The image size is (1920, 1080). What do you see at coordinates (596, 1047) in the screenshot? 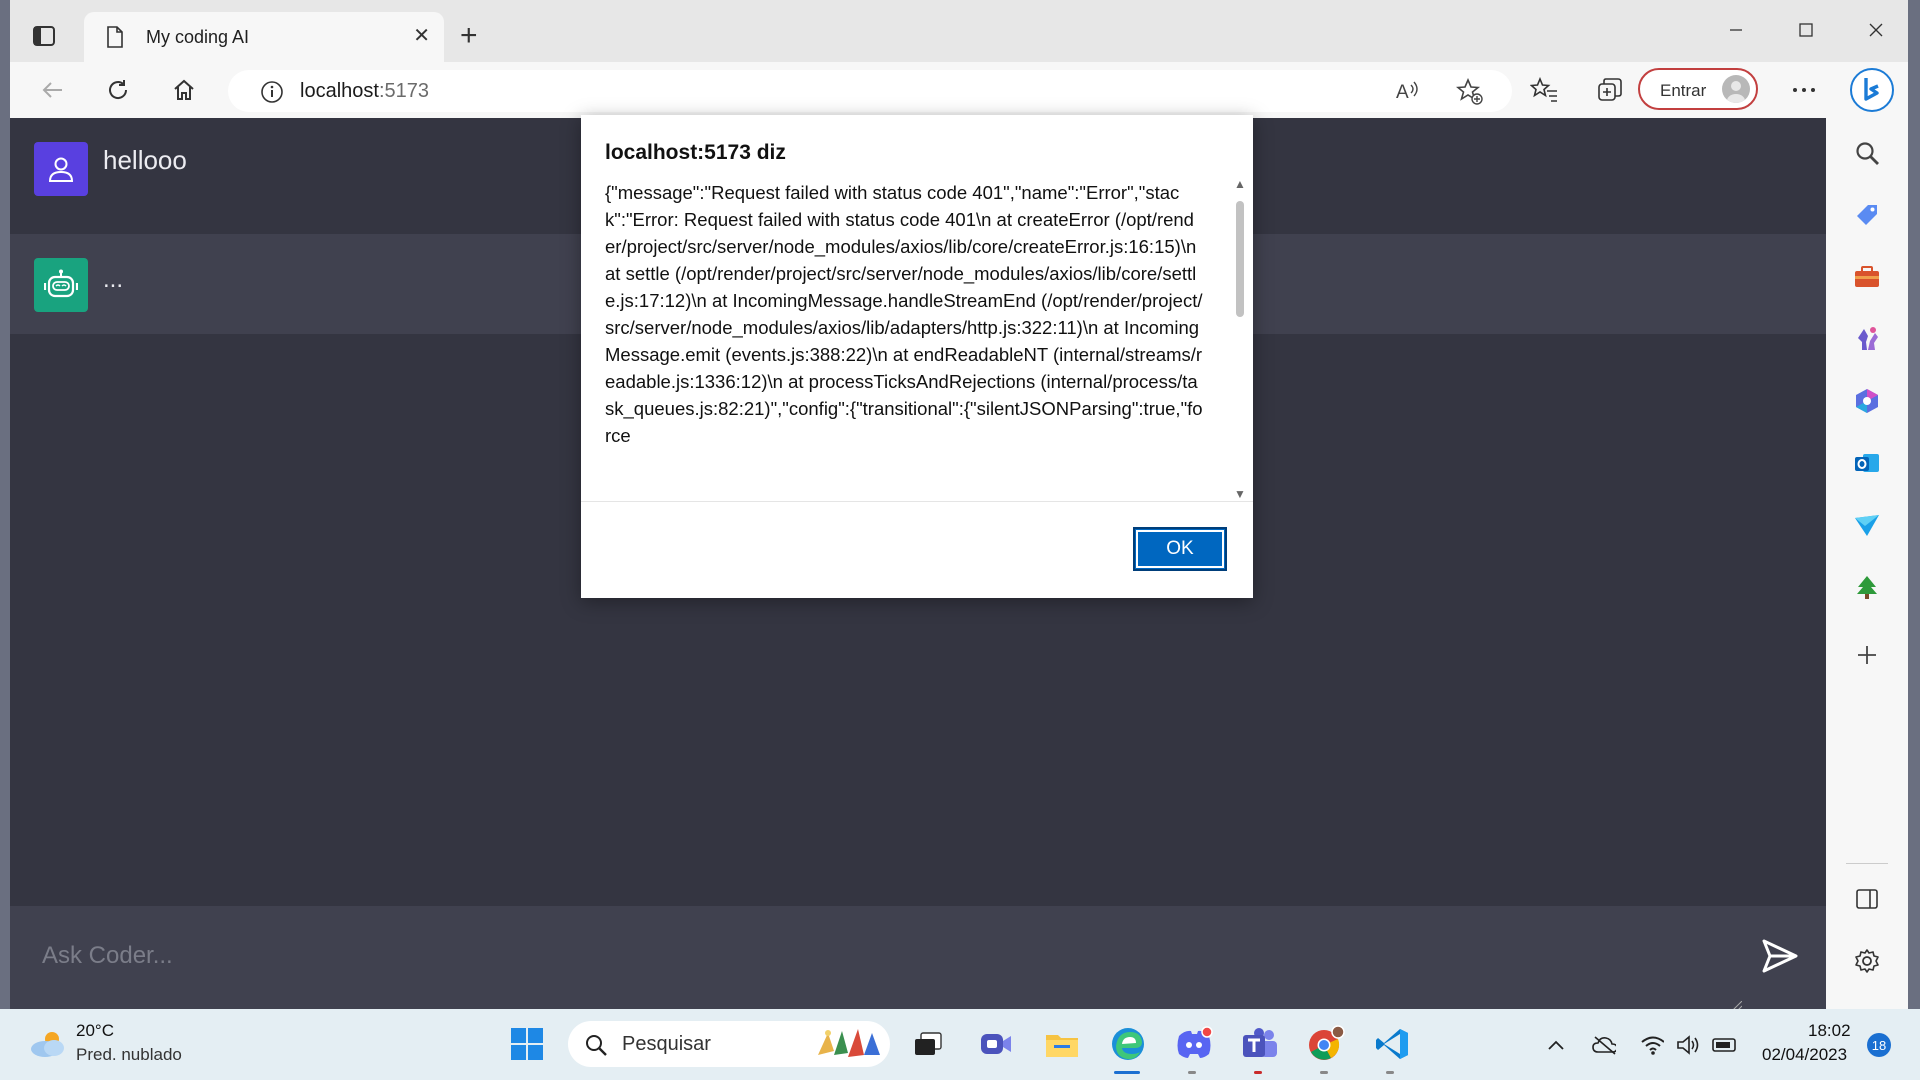
I see `search-icon` at bounding box center [596, 1047].